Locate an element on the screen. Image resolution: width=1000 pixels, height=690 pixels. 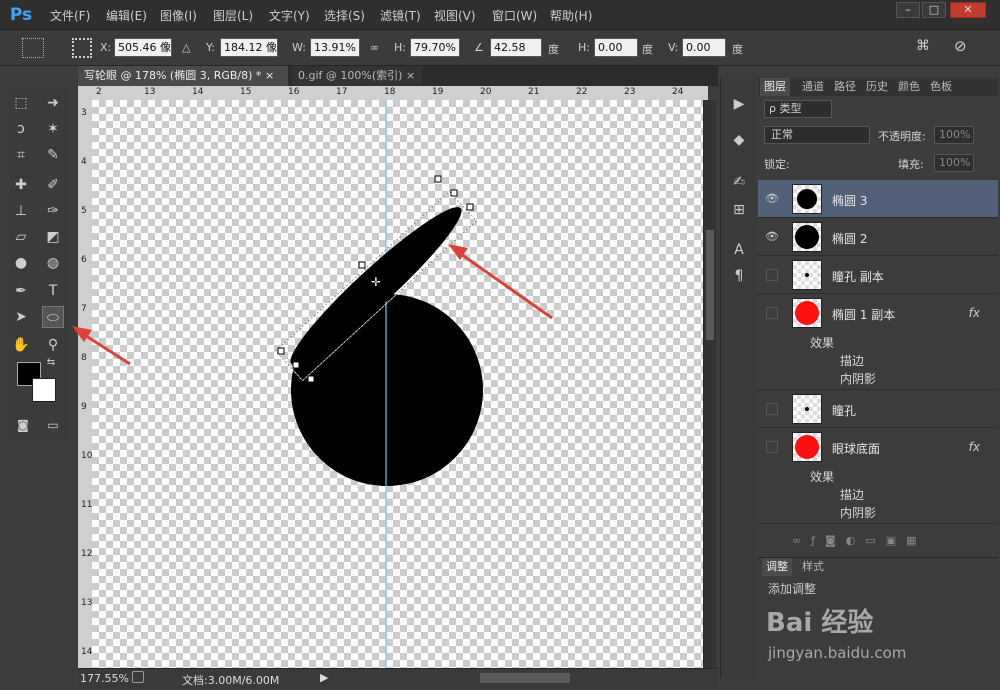
tab-history: 历史 is located at coordinates (877, 87).